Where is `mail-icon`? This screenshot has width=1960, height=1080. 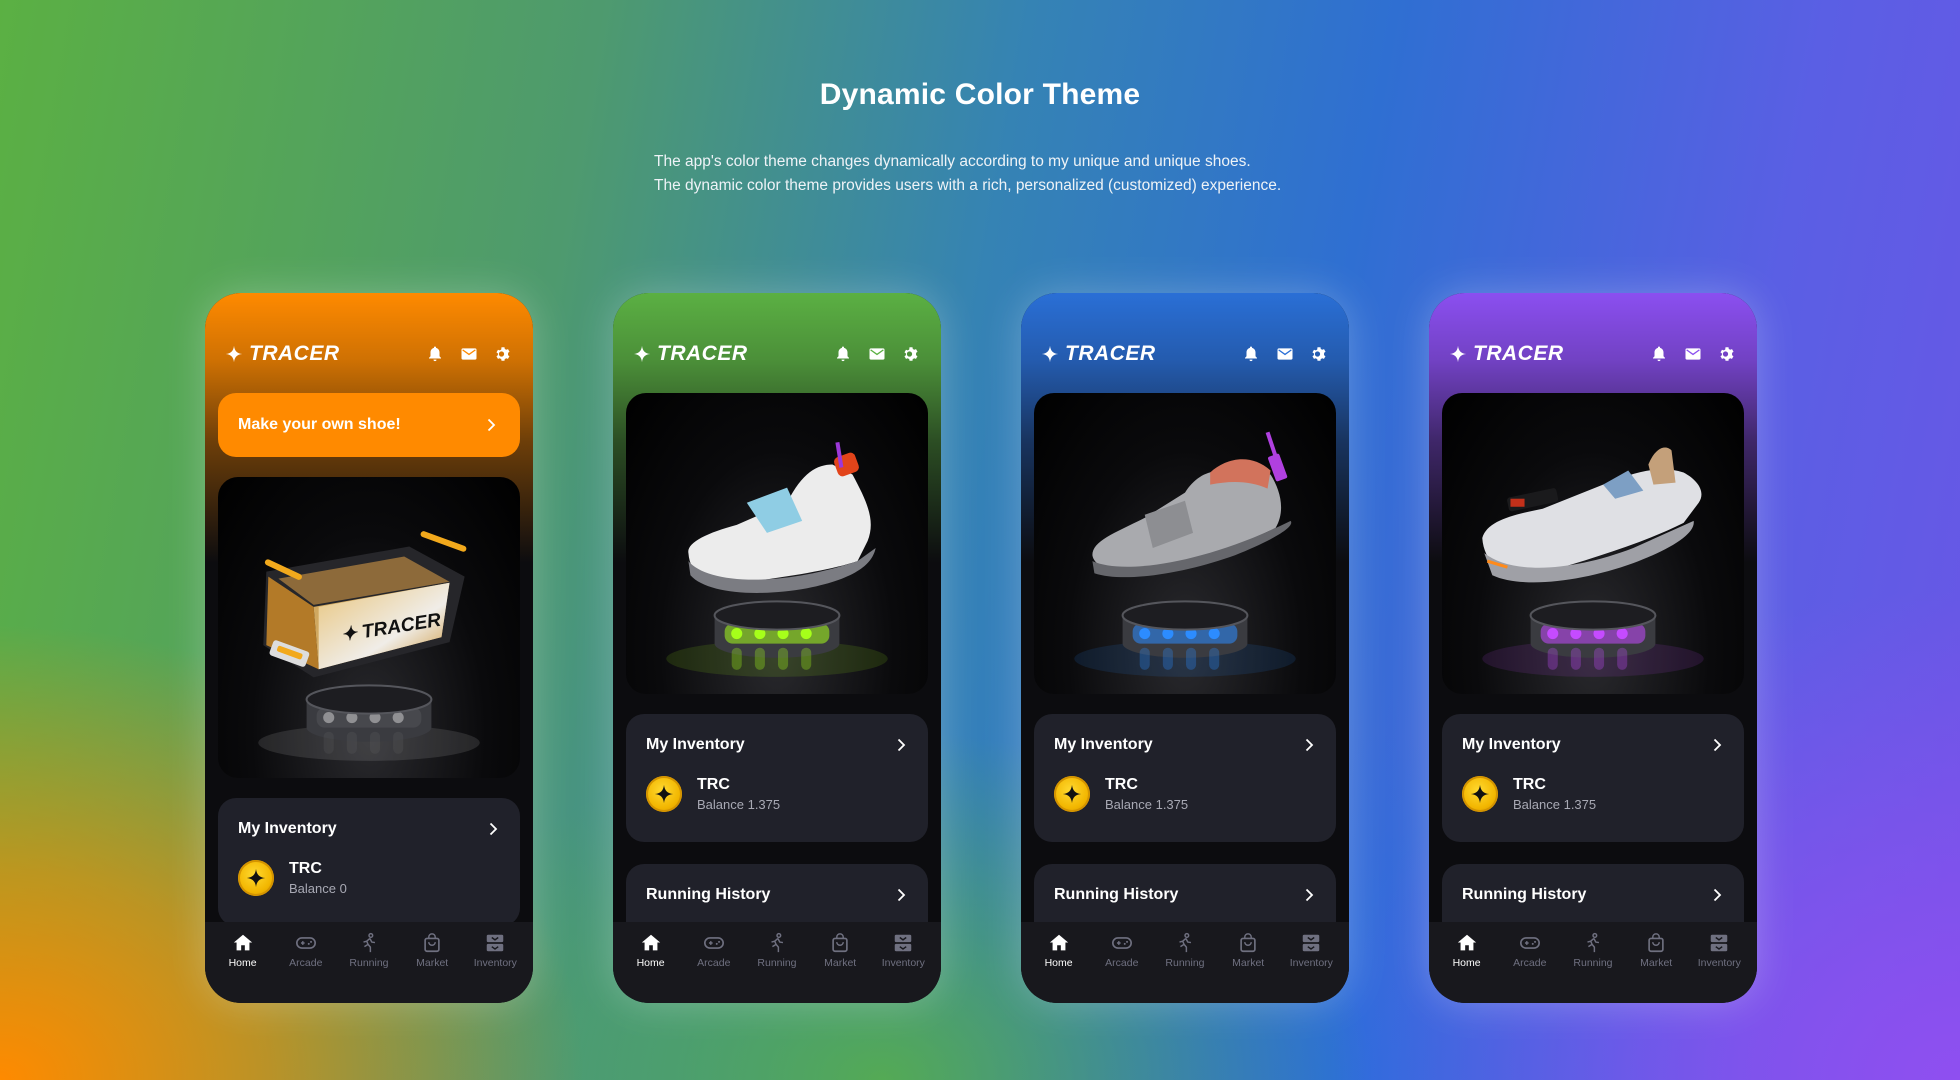
mail-icon is located at coordinates (877, 354).